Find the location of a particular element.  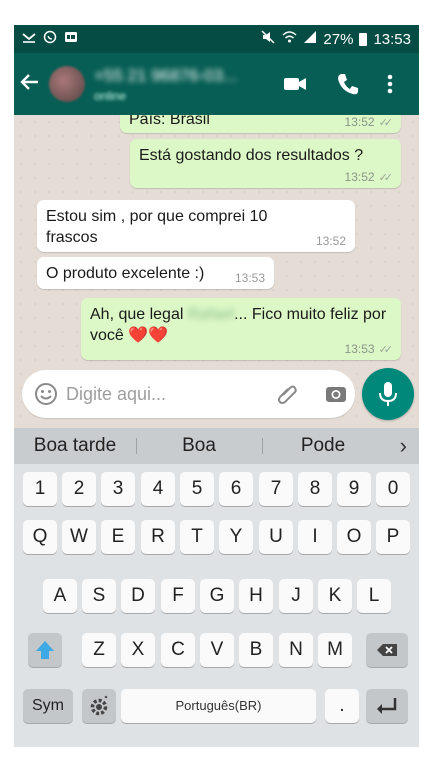

whatsapp-notification-icon is located at coordinates (50, 37).